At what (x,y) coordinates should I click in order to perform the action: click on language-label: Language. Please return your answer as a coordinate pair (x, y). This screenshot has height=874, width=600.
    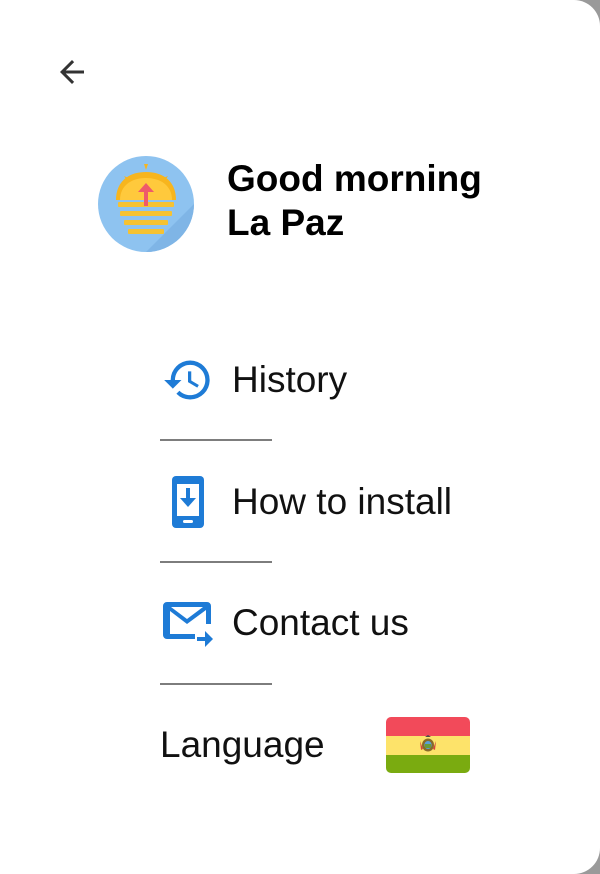
    Looking at the image, I should click on (242, 744).